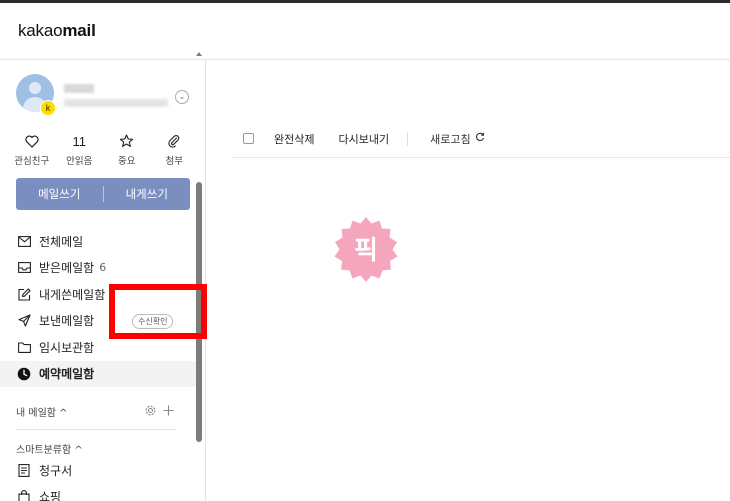 The height and width of the screenshot is (501, 730). What do you see at coordinates (147, 194) in the screenshot?
I see `write-to-me-button: 내게쓰기` at bounding box center [147, 194].